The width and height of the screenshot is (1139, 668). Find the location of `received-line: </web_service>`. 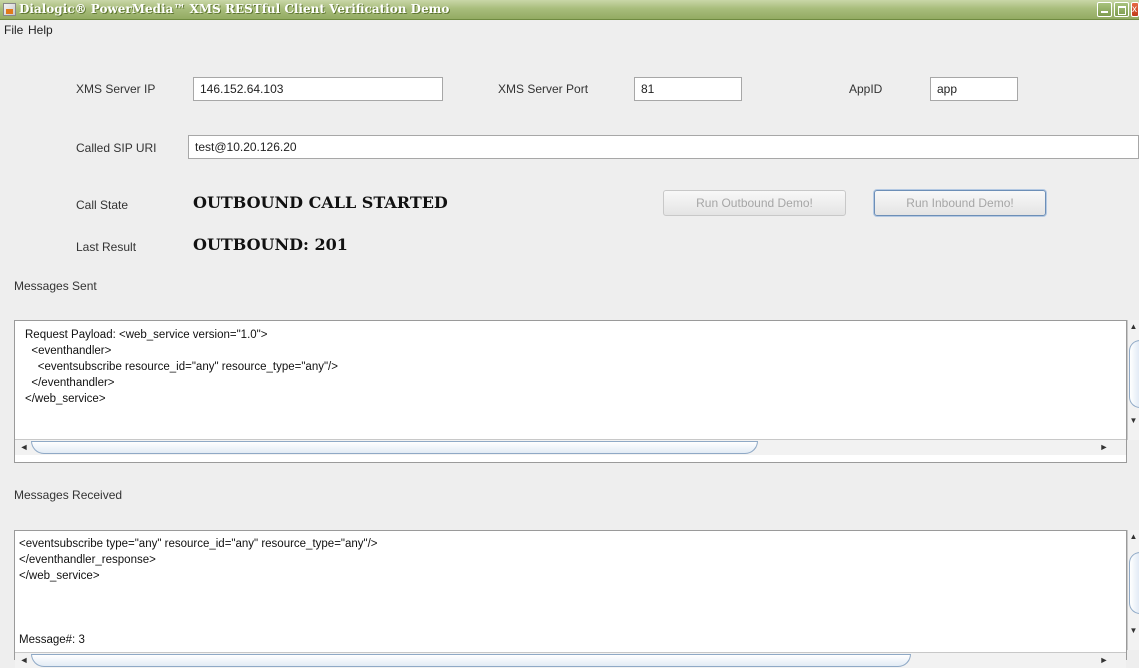

received-line: </web_service> is located at coordinates (59, 576).